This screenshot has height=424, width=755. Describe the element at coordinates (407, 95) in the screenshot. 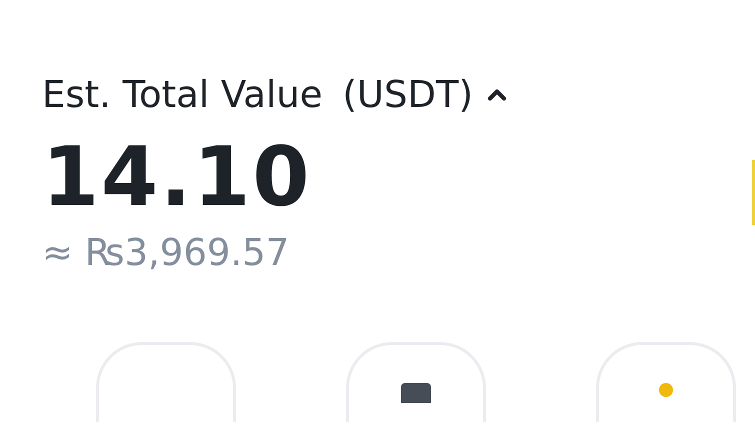

I see `currency-label: (USDT)` at that location.